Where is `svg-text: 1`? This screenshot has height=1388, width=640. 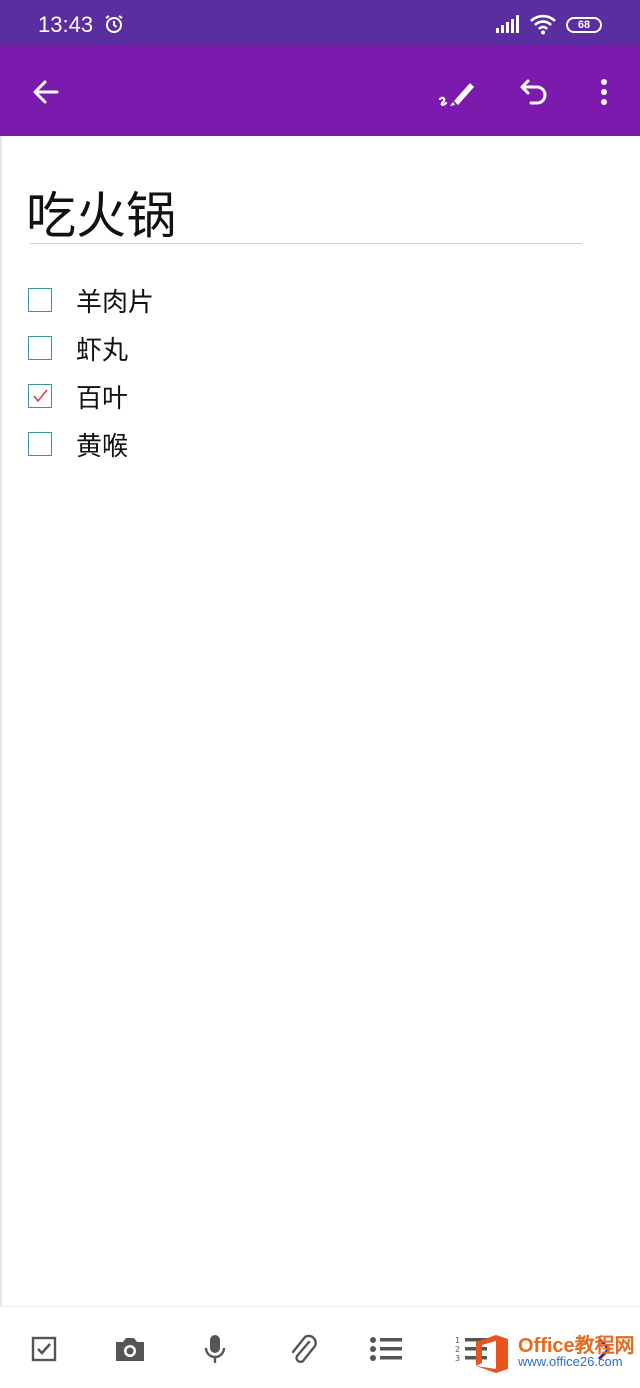
svg-text: 1 is located at coordinates (457, 1340).